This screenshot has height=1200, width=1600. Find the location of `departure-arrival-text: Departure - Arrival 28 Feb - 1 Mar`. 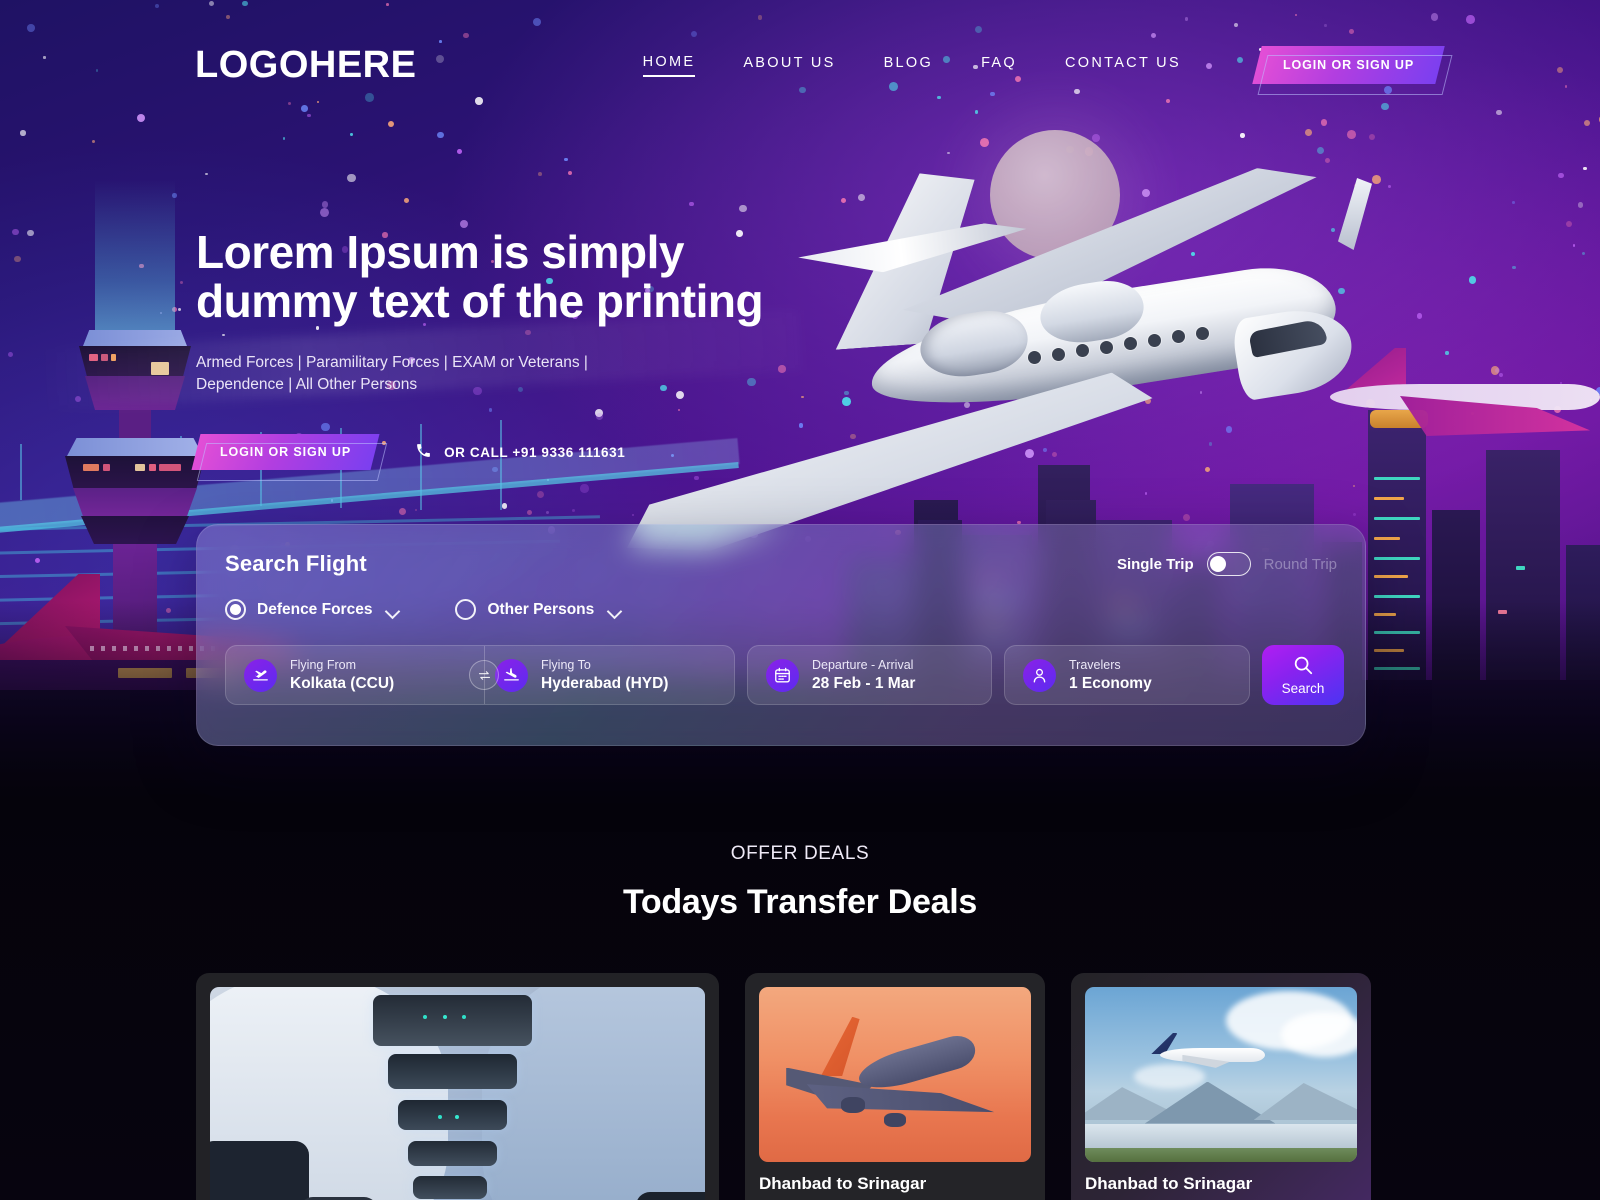

departure-arrival-text: Departure - Arrival 28 Feb - 1 Mar is located at coordinates (863, 675).